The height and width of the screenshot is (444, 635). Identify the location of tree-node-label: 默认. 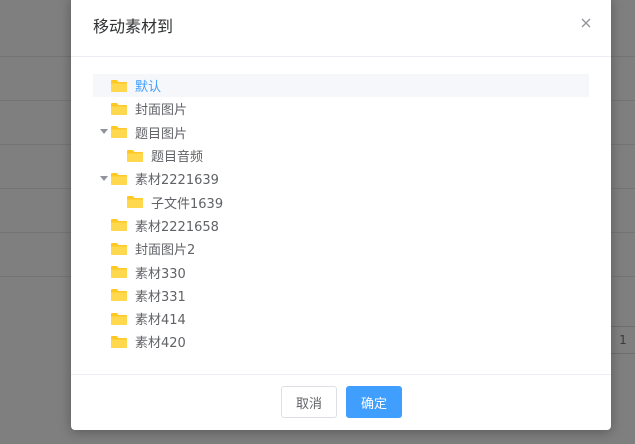
(148, 88).